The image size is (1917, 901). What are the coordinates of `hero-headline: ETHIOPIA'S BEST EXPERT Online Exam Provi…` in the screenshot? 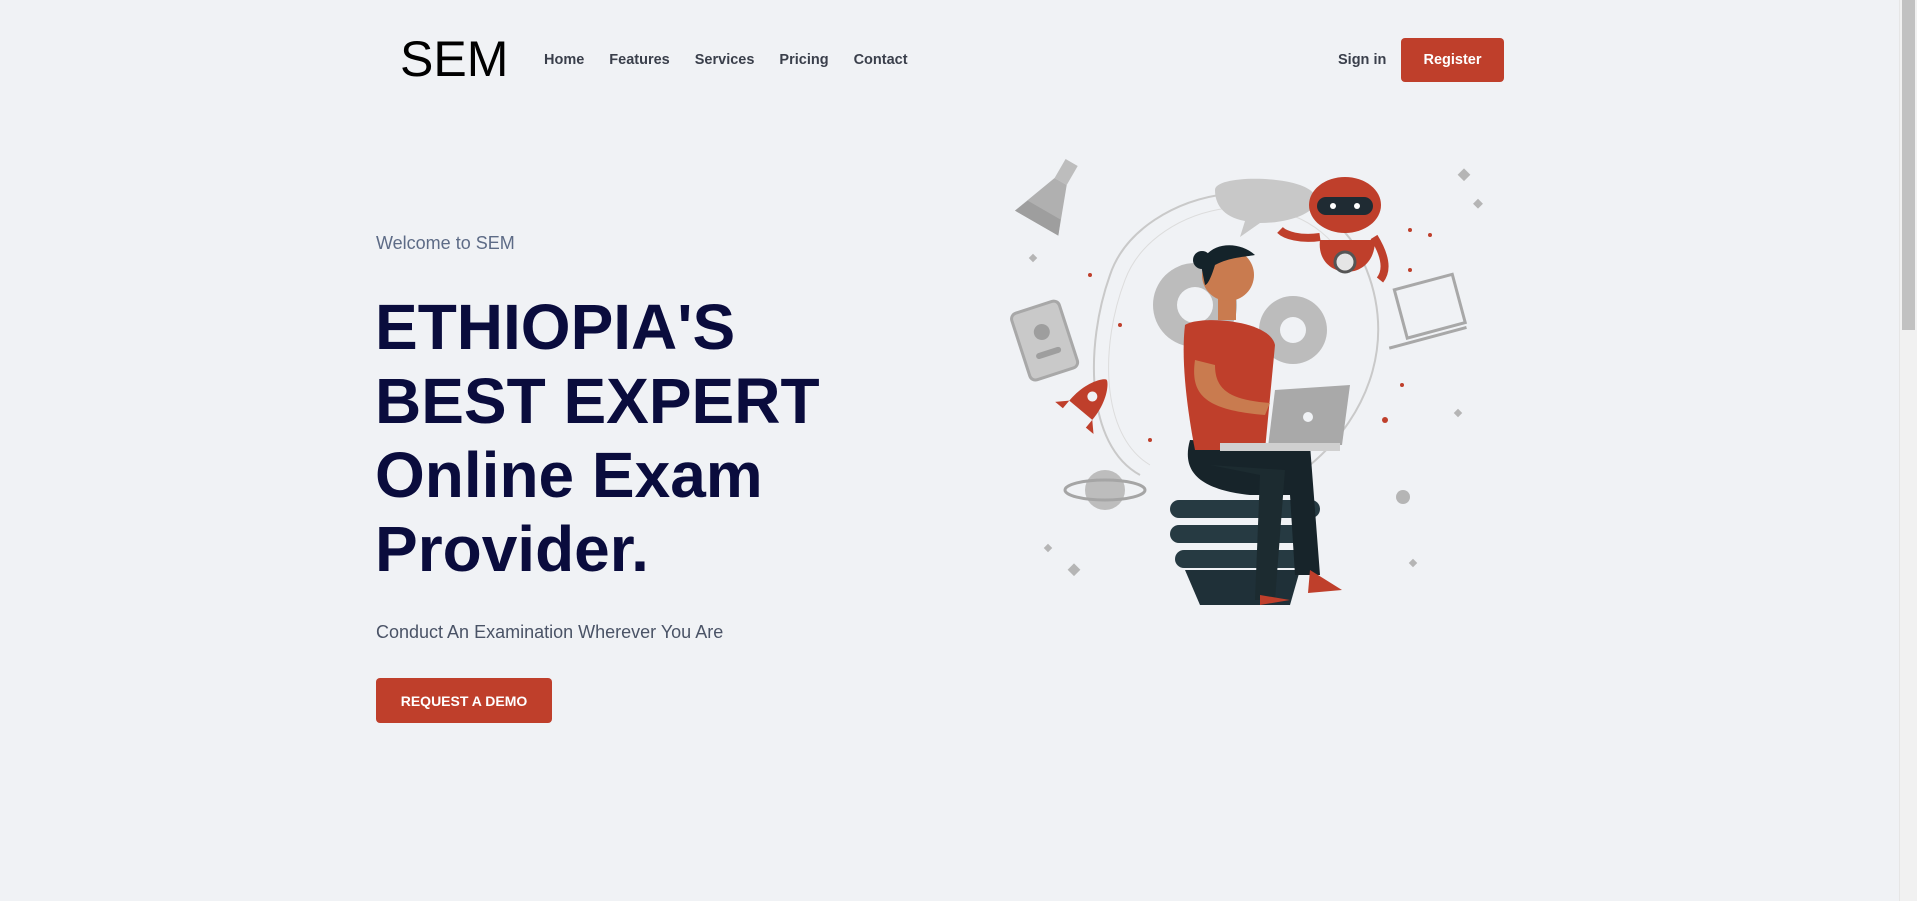 It's located at (597, 438).